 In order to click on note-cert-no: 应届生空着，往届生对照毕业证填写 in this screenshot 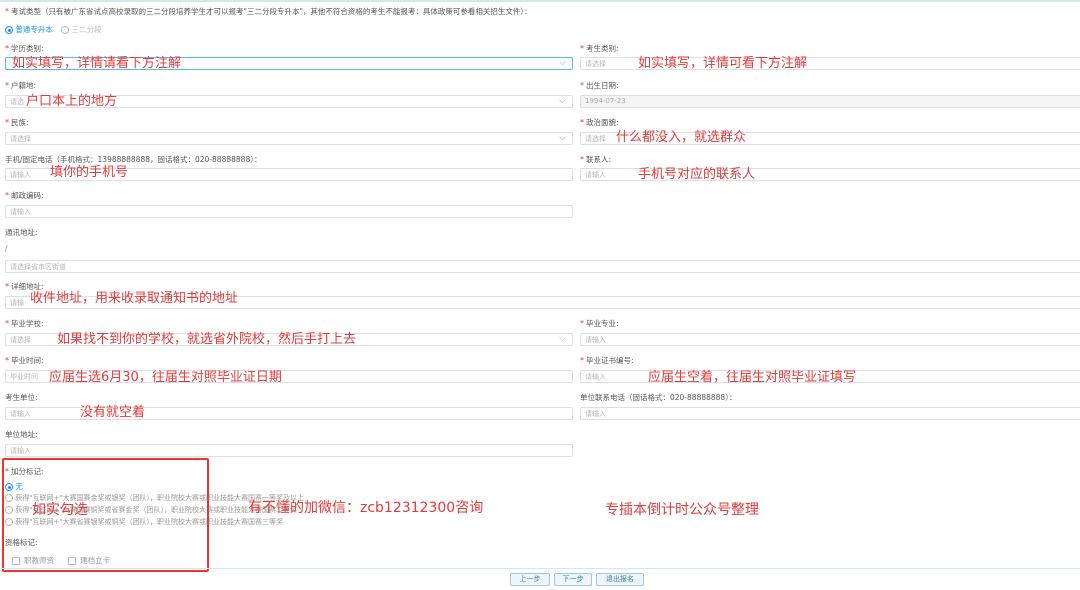, I will do `click(752, 377)`.